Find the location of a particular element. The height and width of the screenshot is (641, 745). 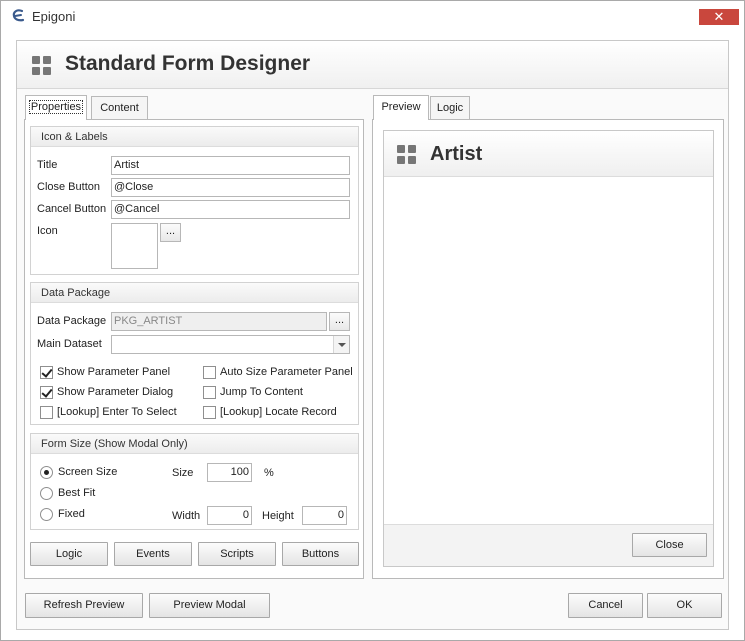

icon-picker-box is located at coordinates (134, 246).